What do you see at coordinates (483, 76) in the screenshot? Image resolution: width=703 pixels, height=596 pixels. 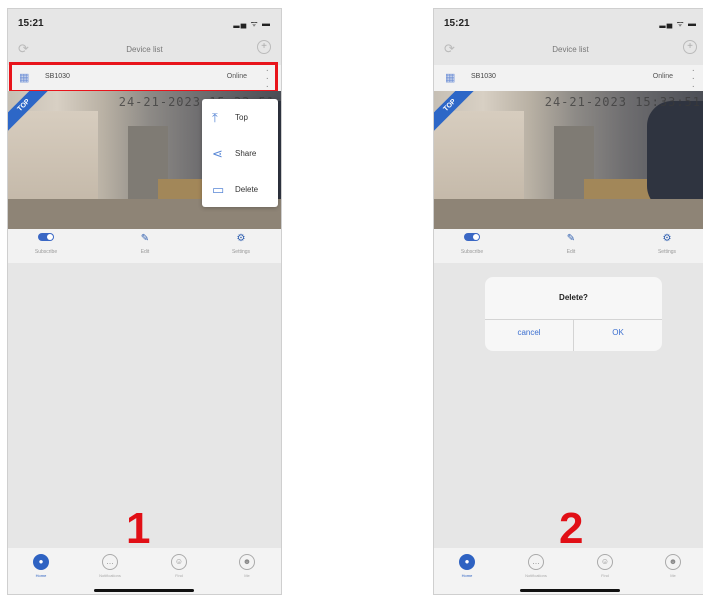 I see `device-name: SB1030` at bounding box center [483, 76].